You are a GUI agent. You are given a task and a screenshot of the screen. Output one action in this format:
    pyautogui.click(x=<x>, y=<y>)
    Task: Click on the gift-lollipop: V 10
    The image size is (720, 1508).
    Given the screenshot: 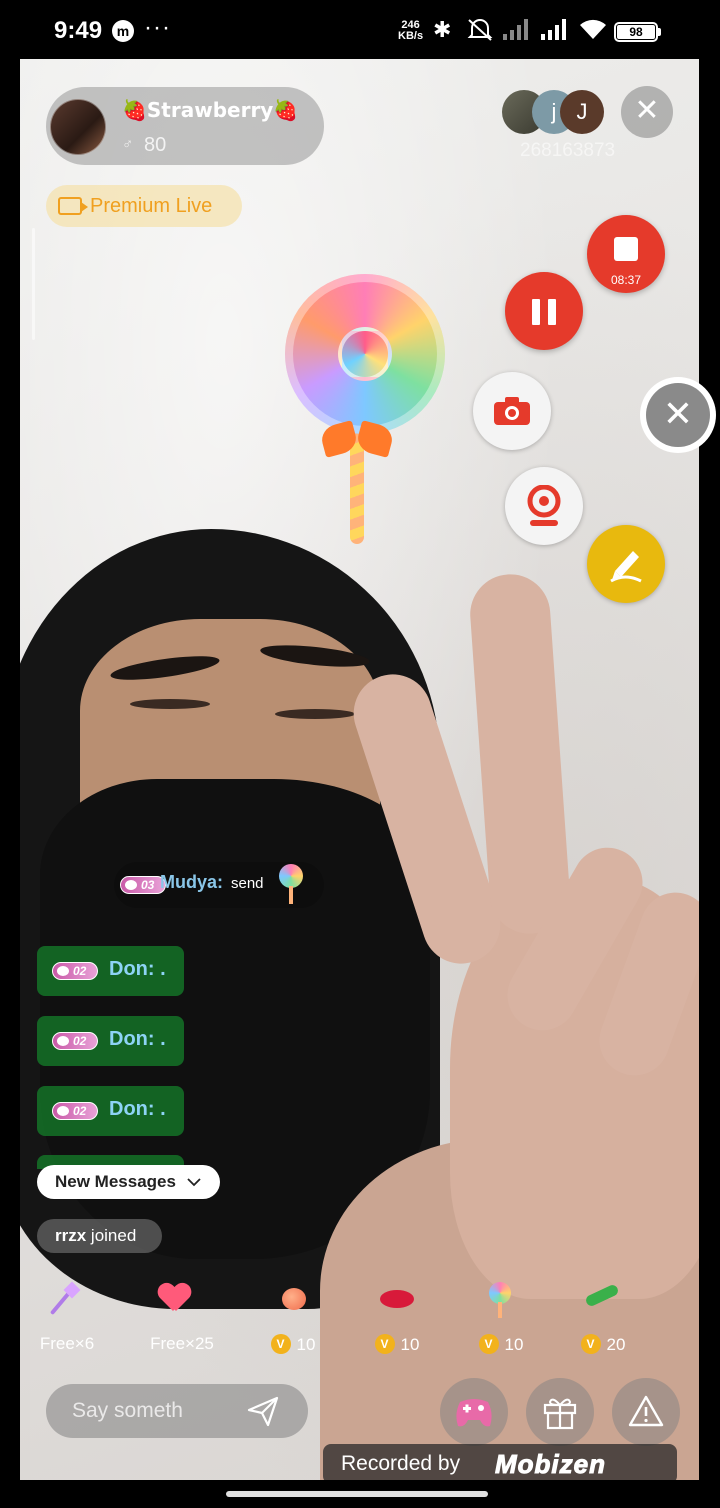 What is the action you would take?
    pyautogui.click(x=501, y=1320)
    